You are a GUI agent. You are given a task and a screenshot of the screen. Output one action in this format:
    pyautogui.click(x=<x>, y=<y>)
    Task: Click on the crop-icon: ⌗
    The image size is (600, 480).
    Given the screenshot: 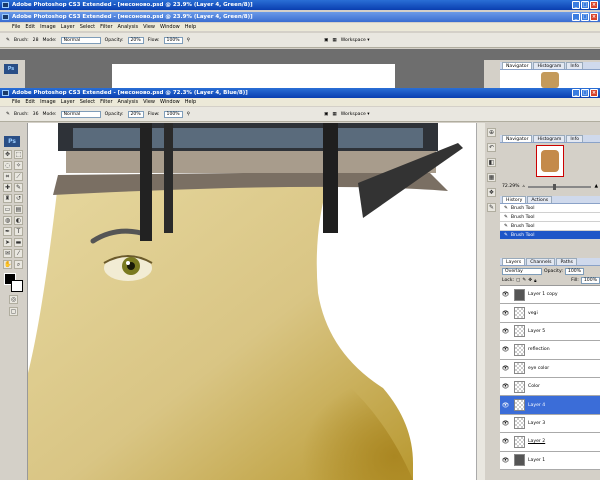 What is the action you would take?
    pyautogui.click(x=7, y=176)
    